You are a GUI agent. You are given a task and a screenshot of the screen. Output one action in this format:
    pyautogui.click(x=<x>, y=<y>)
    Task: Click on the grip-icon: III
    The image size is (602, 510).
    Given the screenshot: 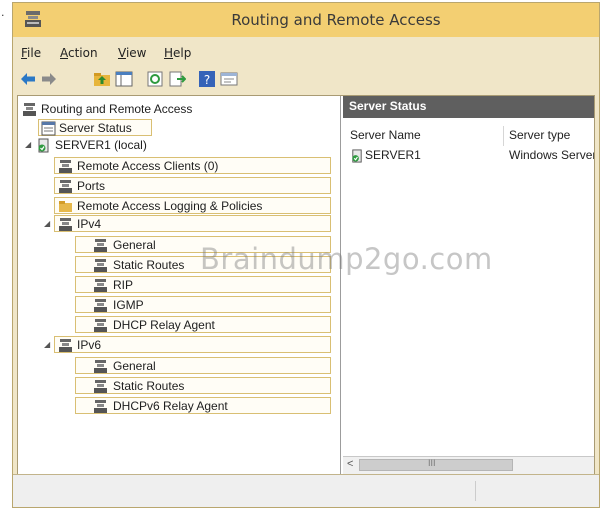 What is the action you would take?
    pyautogui.click(x=432, y=463)
    